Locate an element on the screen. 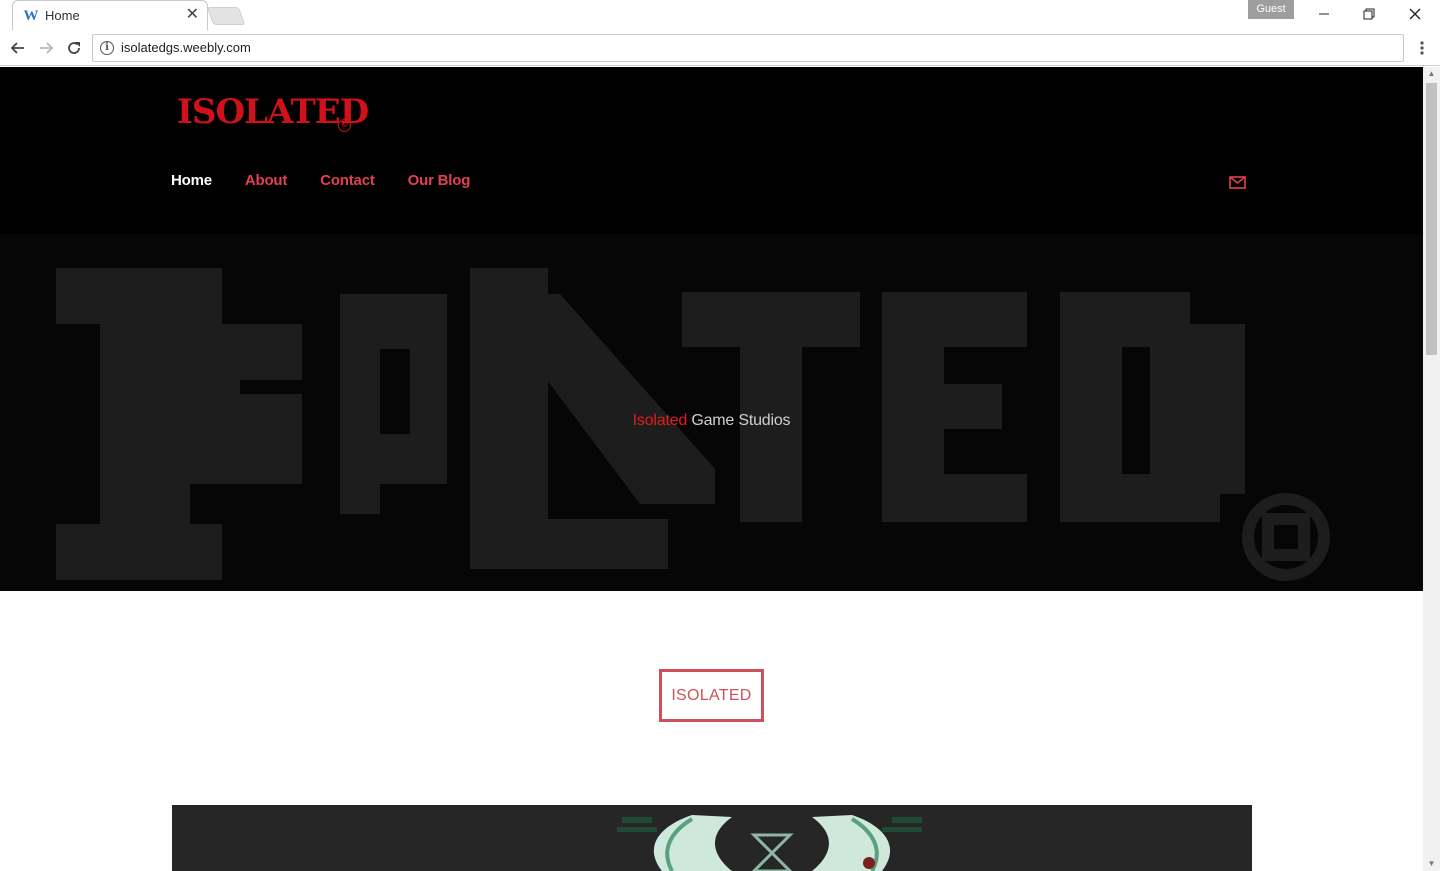 The image size is (1440, 871). nav-about: About is located at coordinates (266, 180).